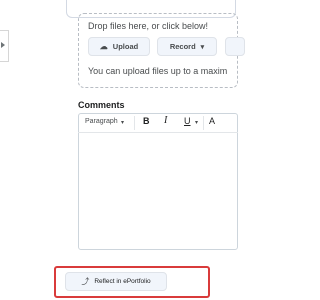 This screenshot has height=300, width=320. What do you see at coordinates (103, 46) in the screenshot?
I see `cloud-upload-icon: ☁` at bounding box center [103, 46].